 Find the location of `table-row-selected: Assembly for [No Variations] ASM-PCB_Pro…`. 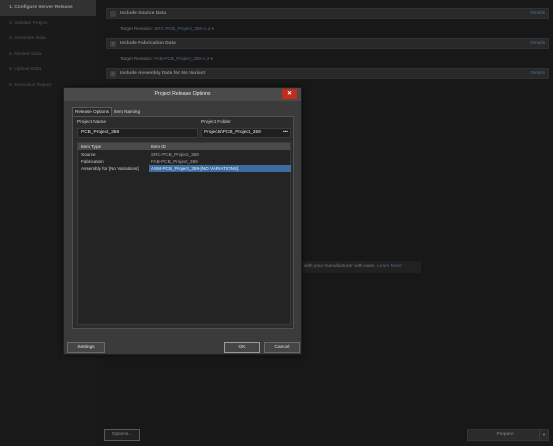

table-row-selected: Assembly for [No Variations] ASM-PCB_Pro… is located at coordinates (184, 168).